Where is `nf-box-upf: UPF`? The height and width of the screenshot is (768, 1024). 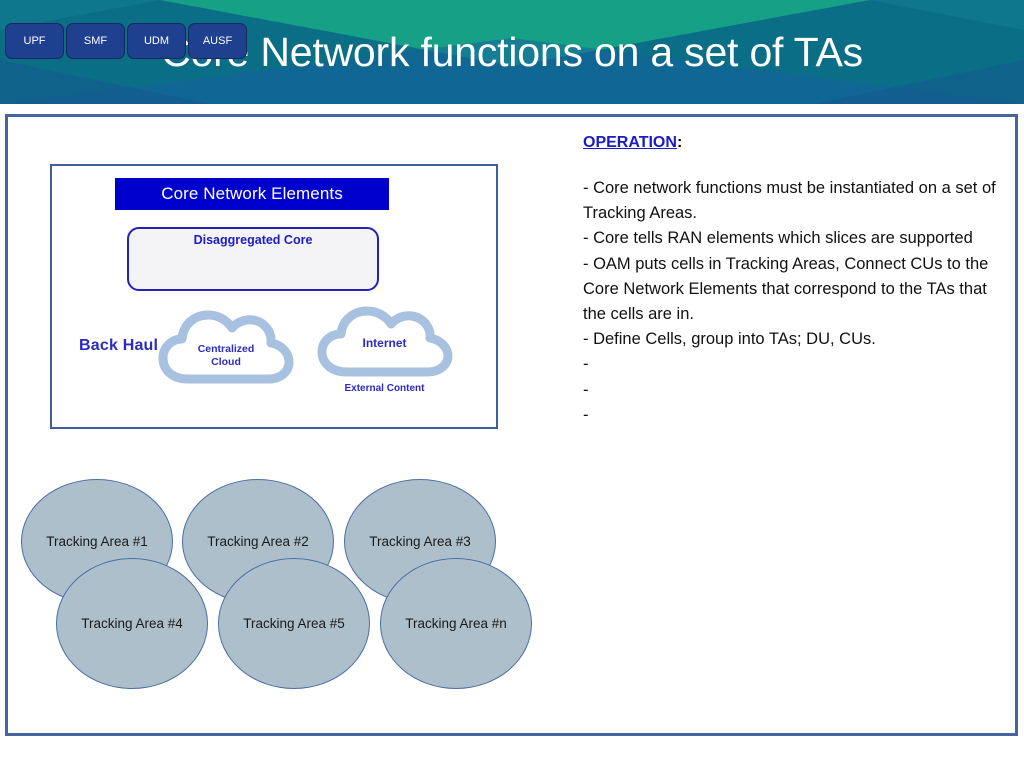
nf-box-upf: UPF is located at coordinates (34, 41).